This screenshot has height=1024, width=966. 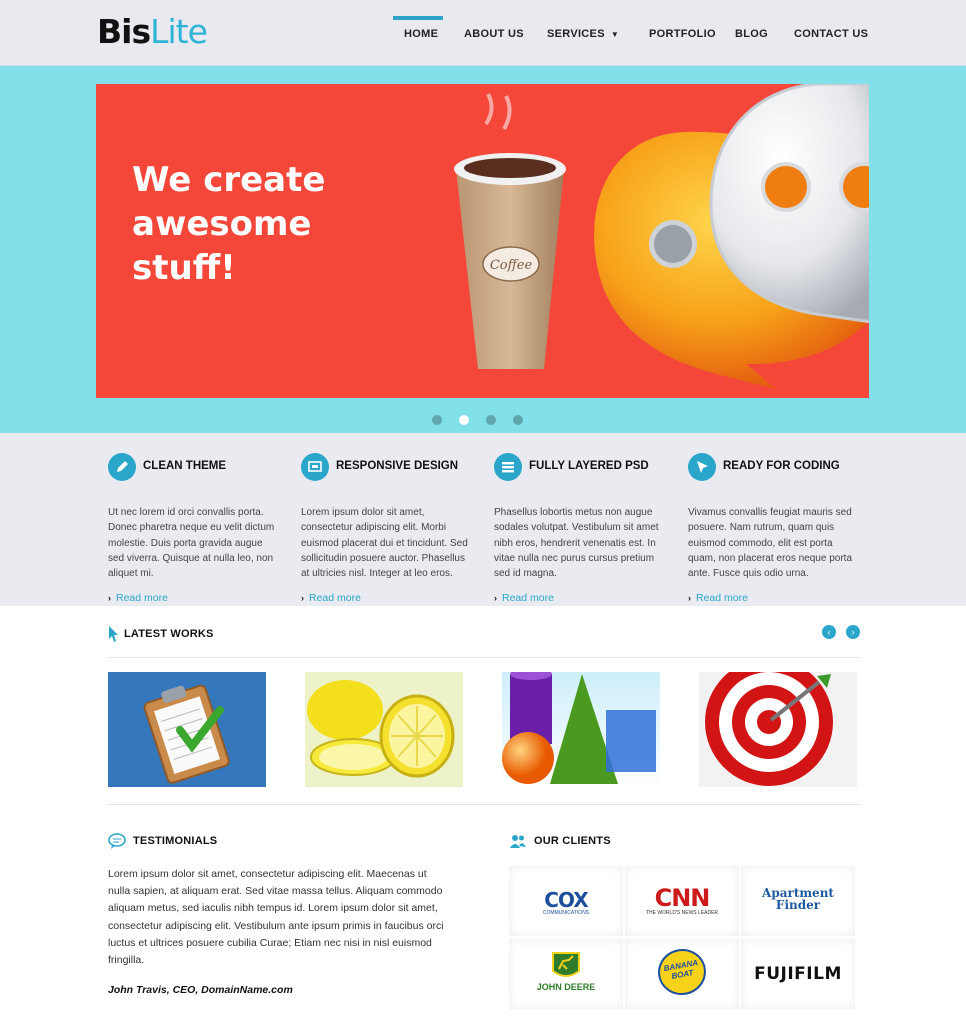 I want to click on cup-label-text: Coffee, so click(x=511, y=265).